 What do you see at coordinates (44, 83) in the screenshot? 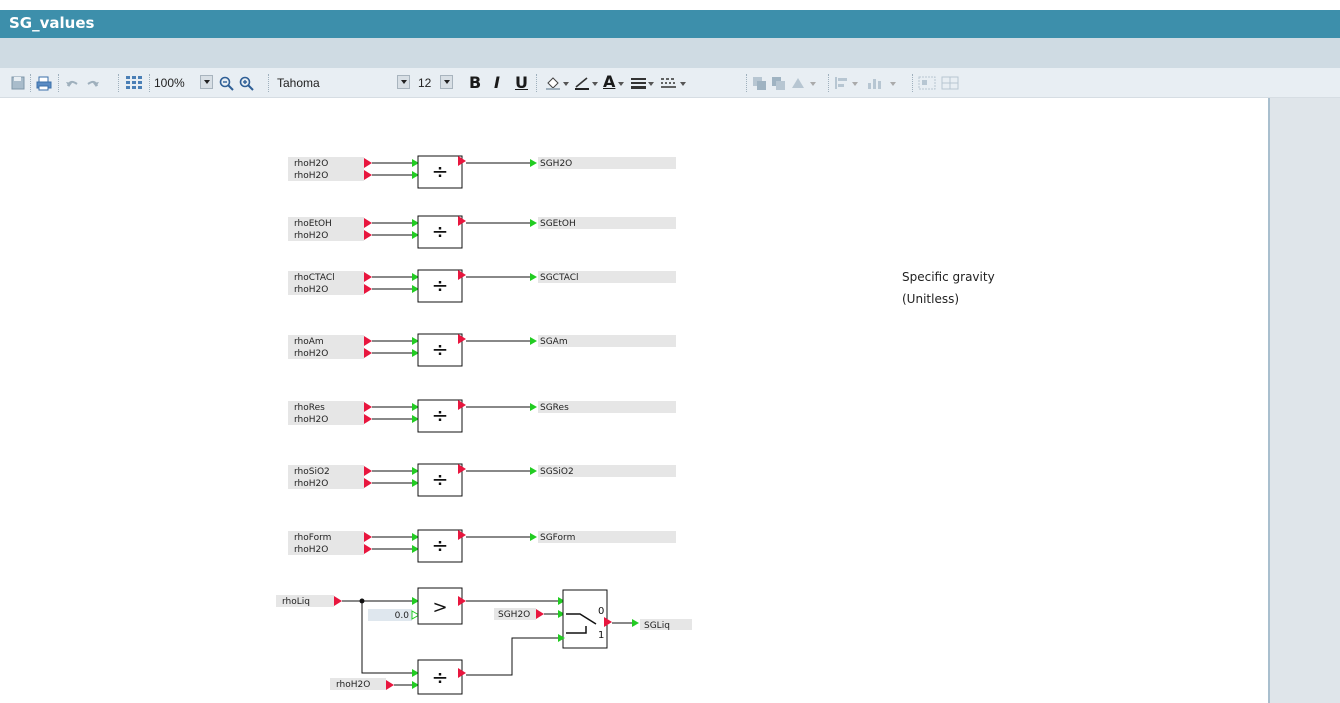
I see `print-icon` at bounding box center [44, 83].